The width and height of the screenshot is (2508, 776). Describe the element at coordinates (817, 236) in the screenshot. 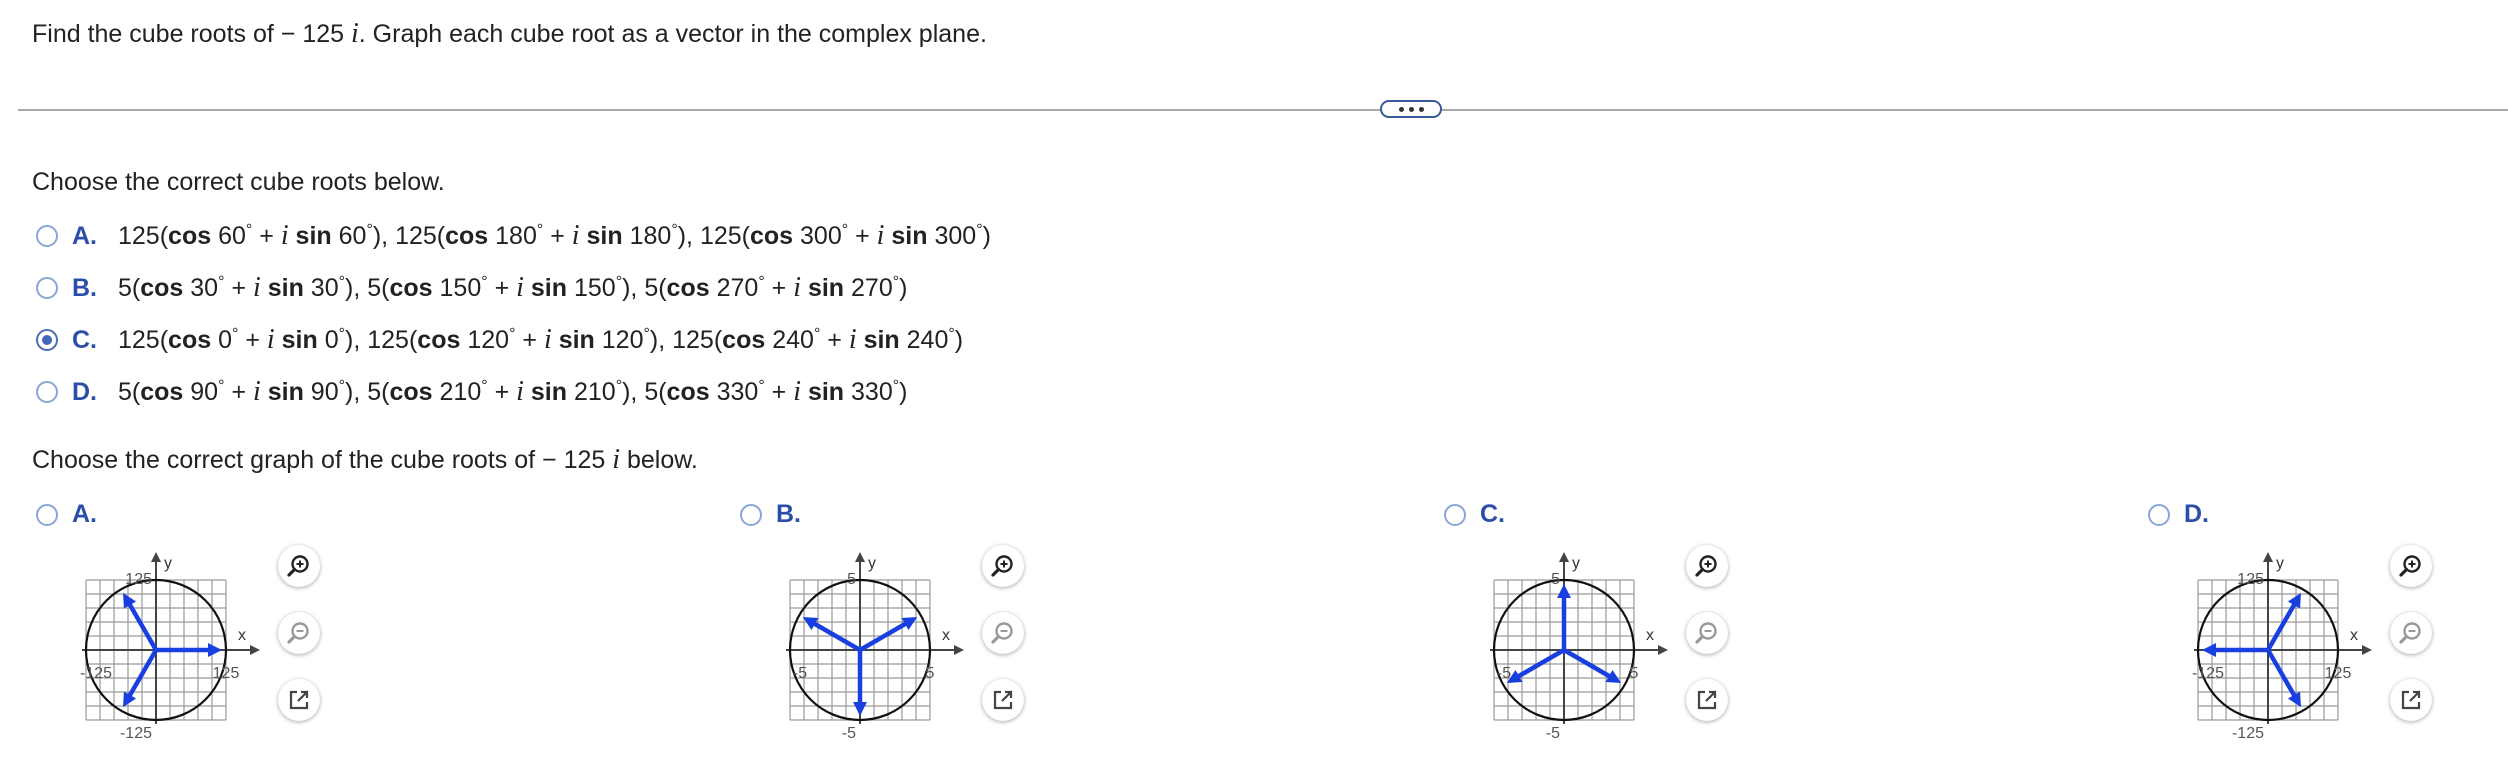

I see `angle: 300` at that location.